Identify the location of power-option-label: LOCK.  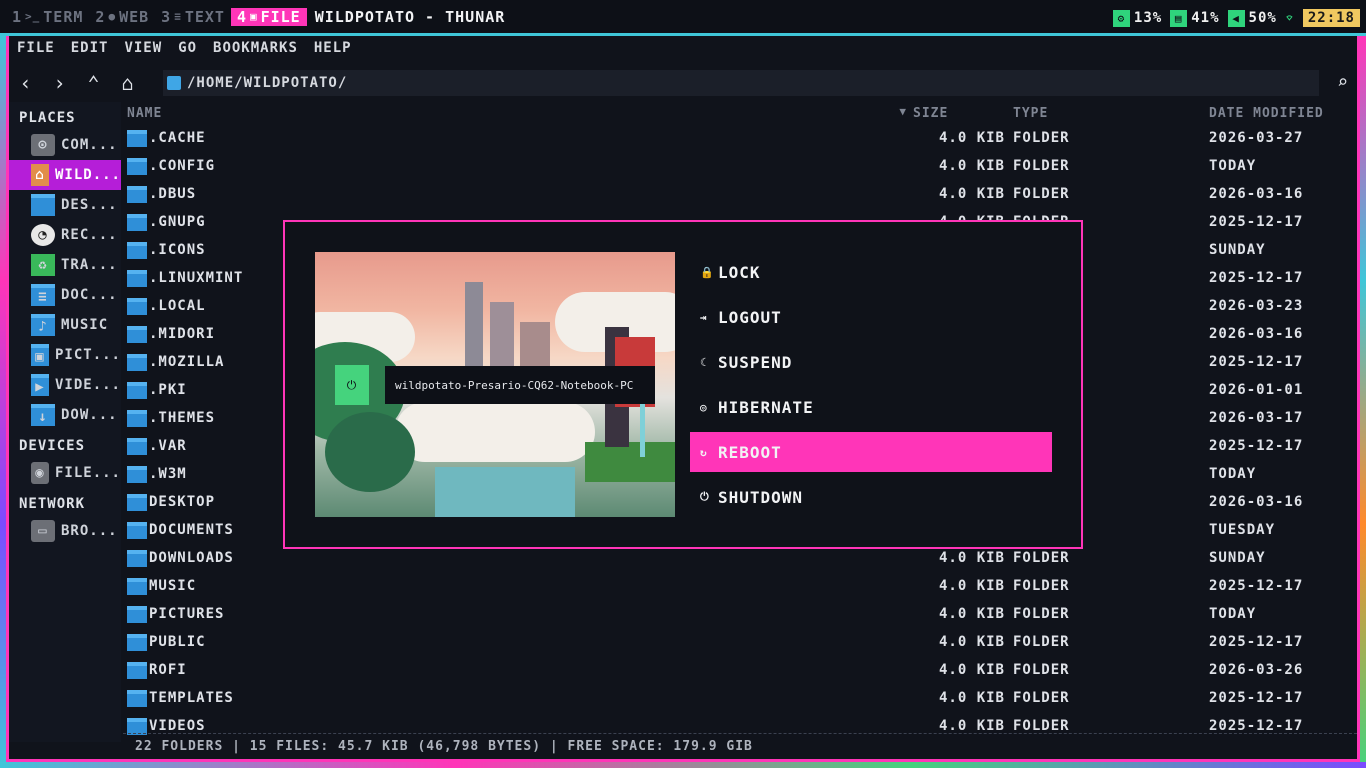
(739, 272).